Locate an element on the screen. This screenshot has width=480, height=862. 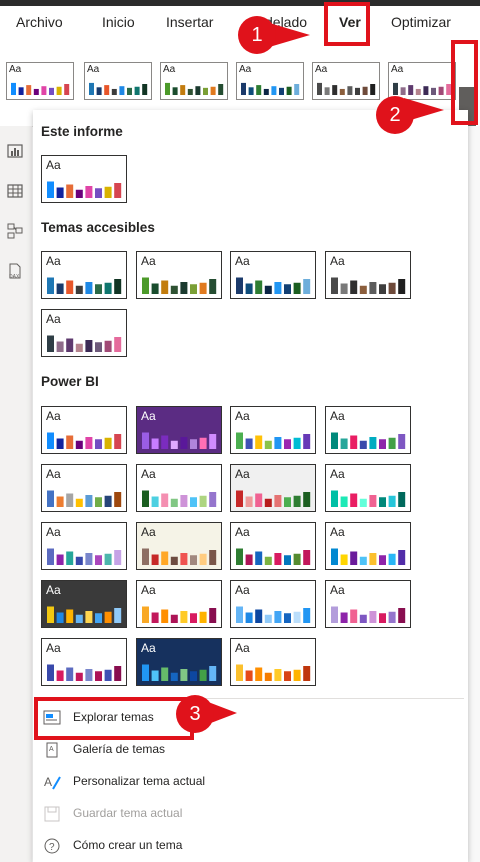
tab-archivo: Archivo is located at coordinates (39, 22).